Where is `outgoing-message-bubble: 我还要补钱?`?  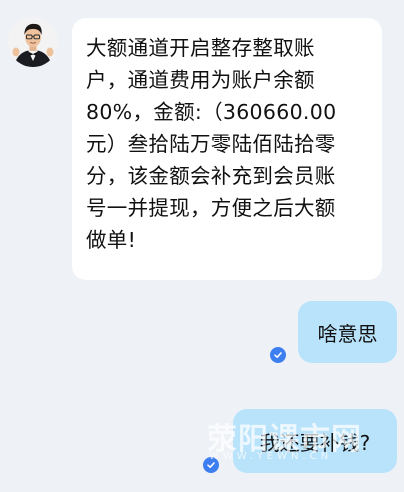 outgoing-message-bubble: 我还要补钱? is located at coordinates (315, 441).